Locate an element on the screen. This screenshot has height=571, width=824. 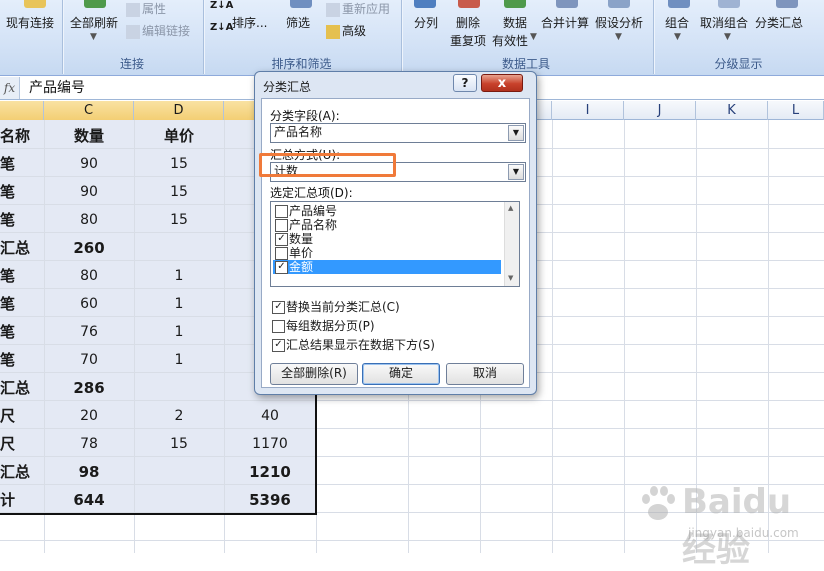
connections-icon is located at coordinates (35, 4).